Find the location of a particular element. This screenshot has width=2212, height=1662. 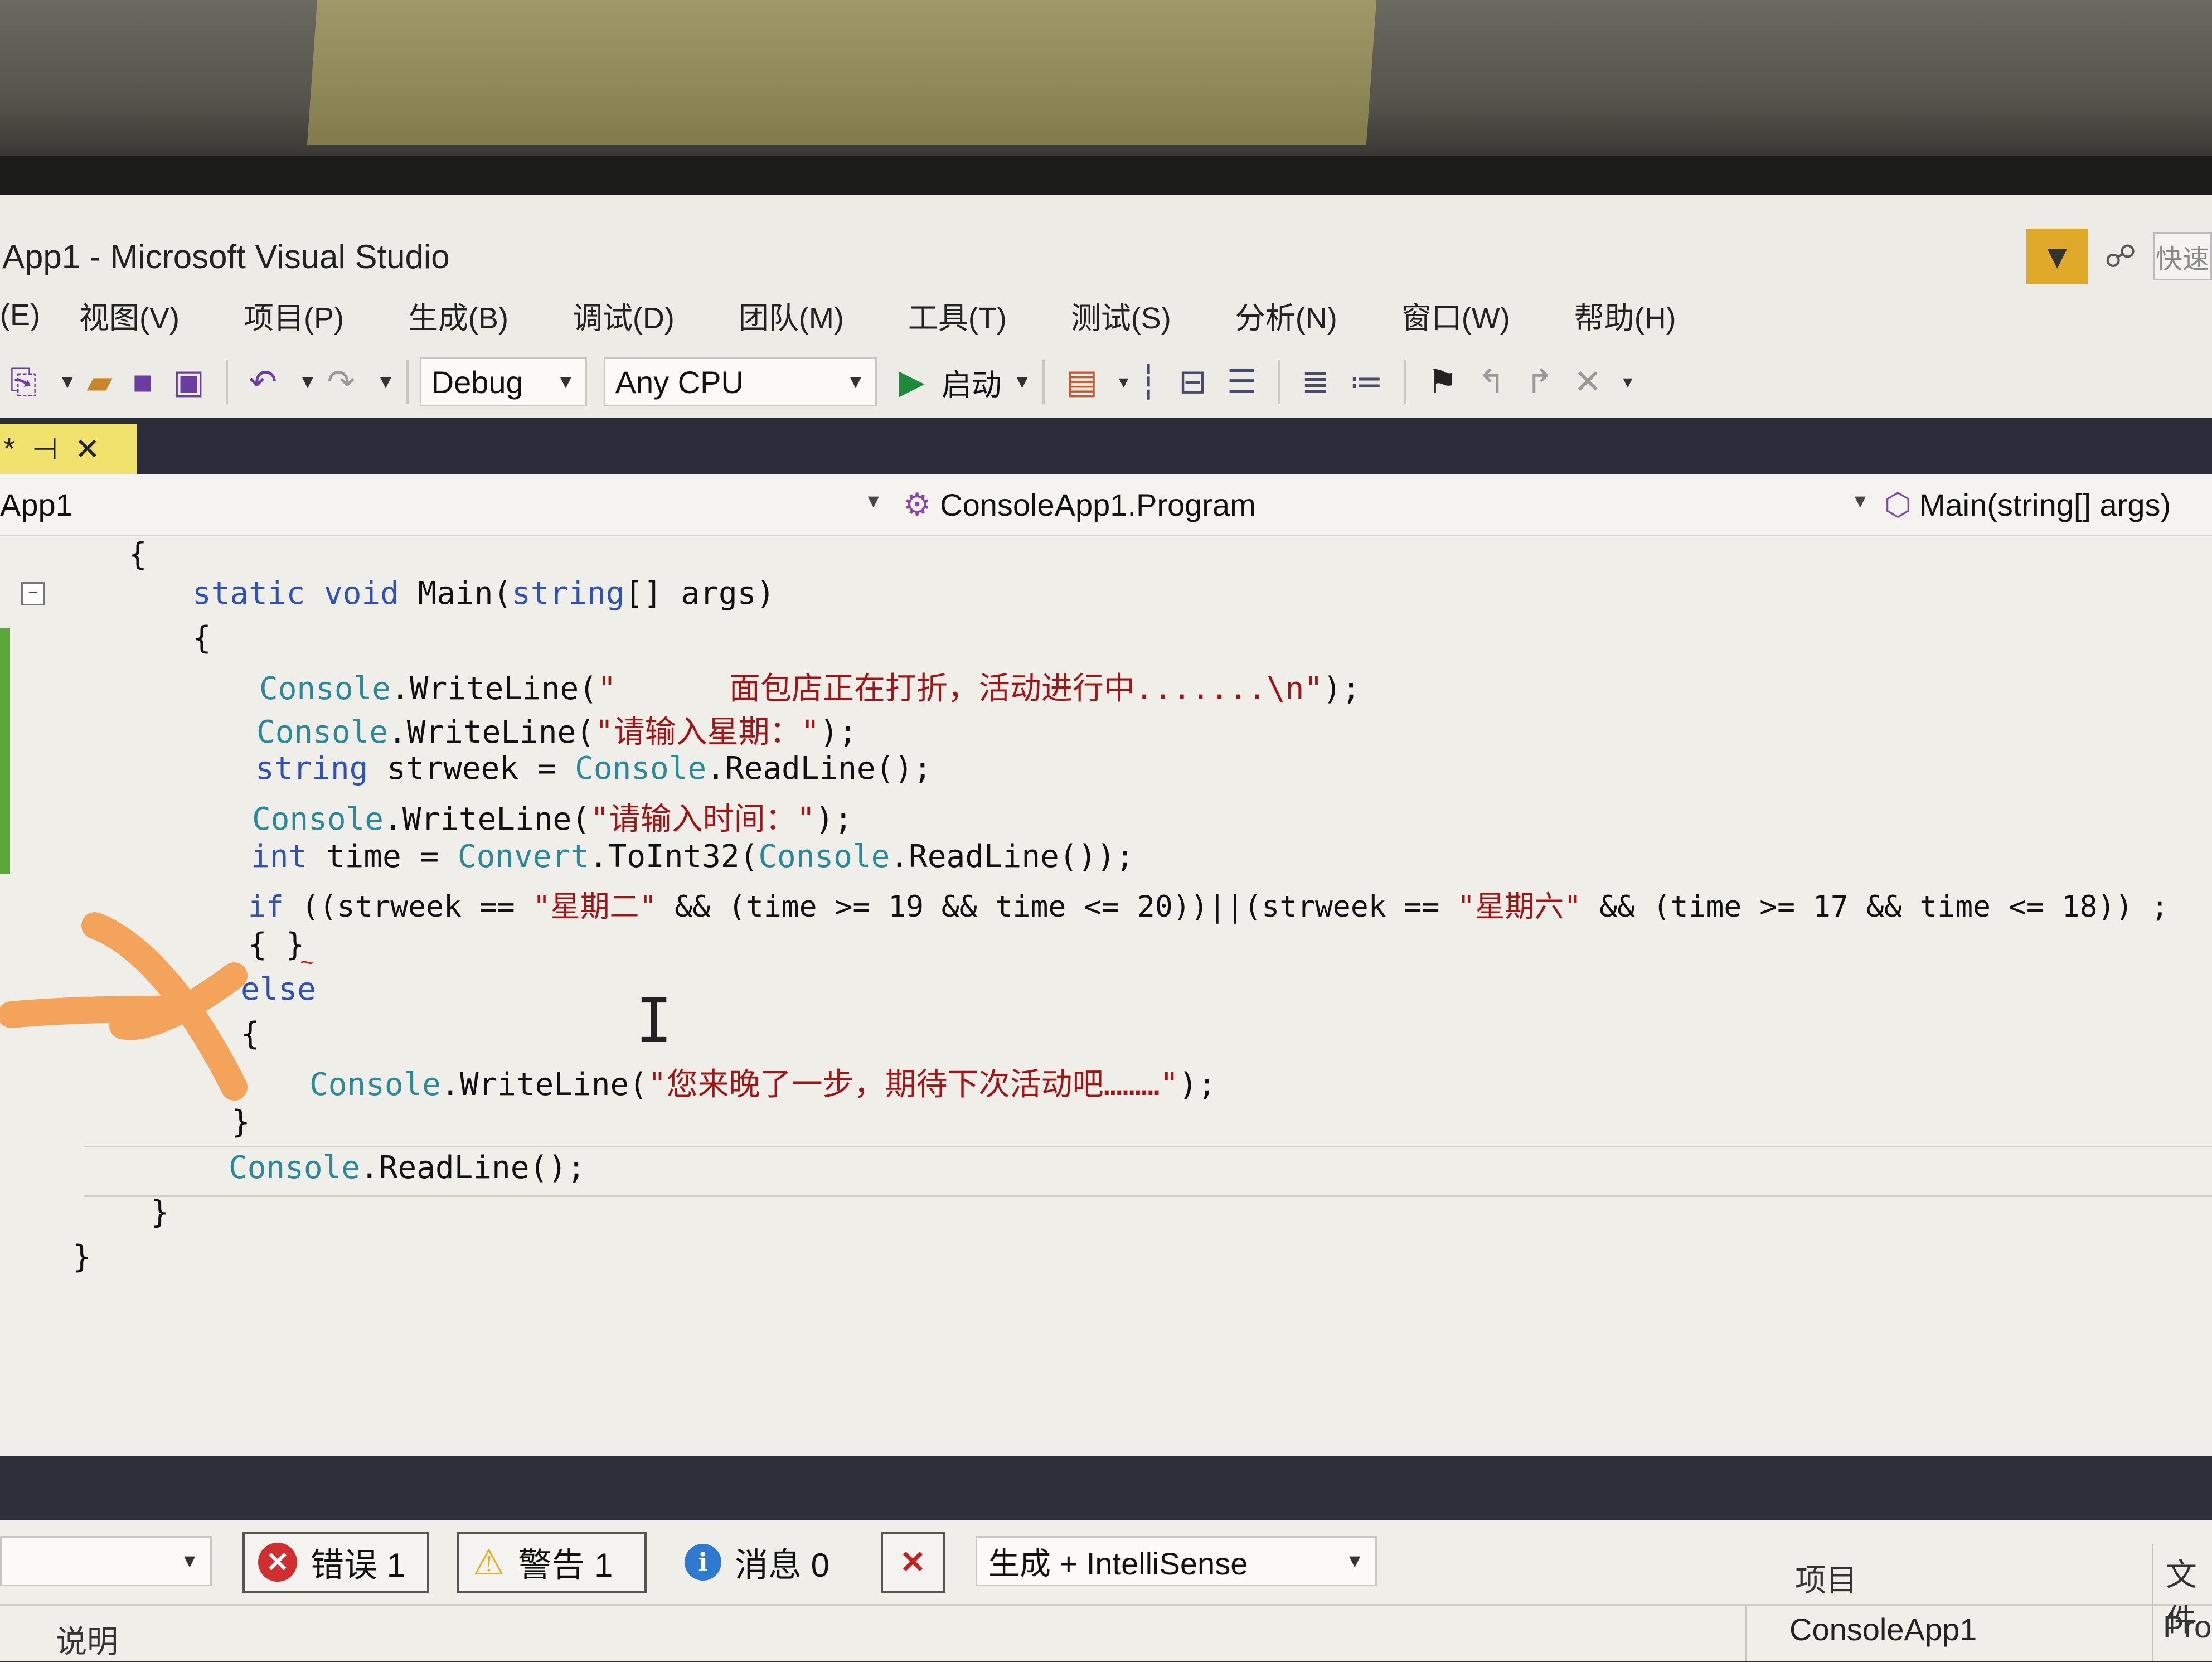

pin-icon: ⊣ is located at coordinates (45, 449).